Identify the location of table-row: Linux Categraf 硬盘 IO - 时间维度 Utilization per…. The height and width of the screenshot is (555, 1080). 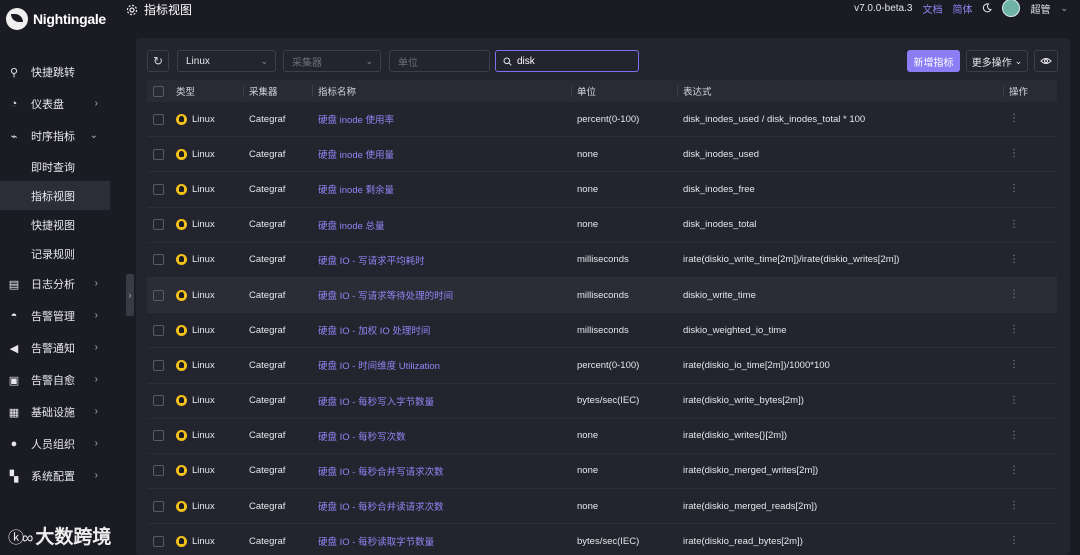
(602, 366).